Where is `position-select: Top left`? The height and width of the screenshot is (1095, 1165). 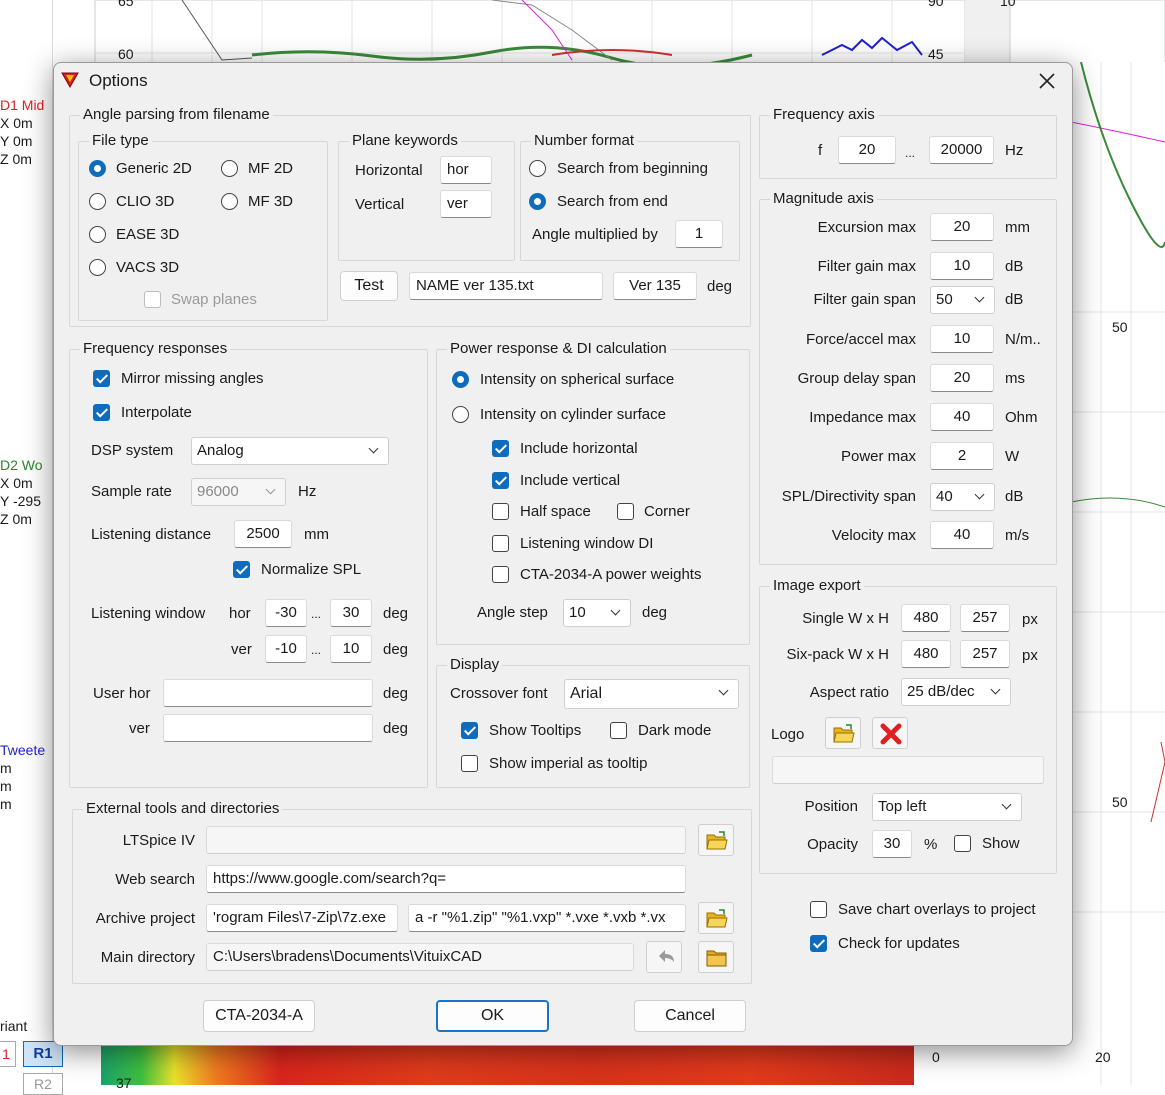 position-select: Top left is located at coordinates (947, 807).